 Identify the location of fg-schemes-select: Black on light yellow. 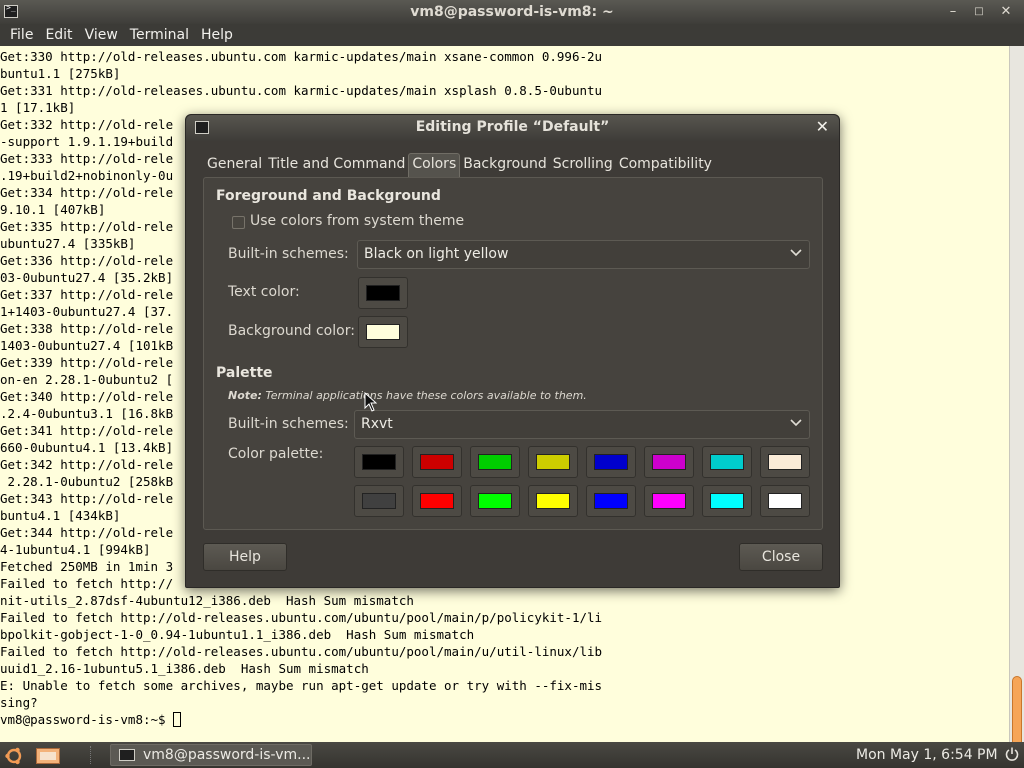
(583, 254).